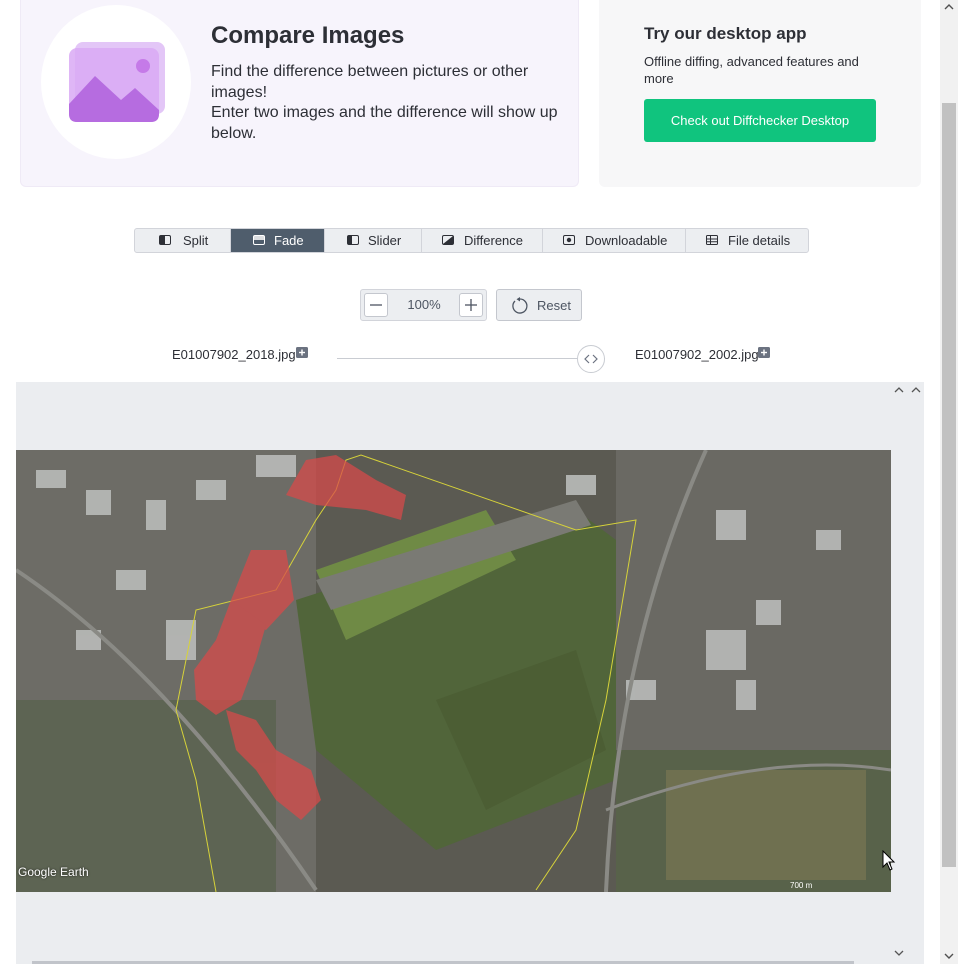 The width and height of the screenshot is (958, 964). I want to click on tab-difference: Difference, so click(482, 240).